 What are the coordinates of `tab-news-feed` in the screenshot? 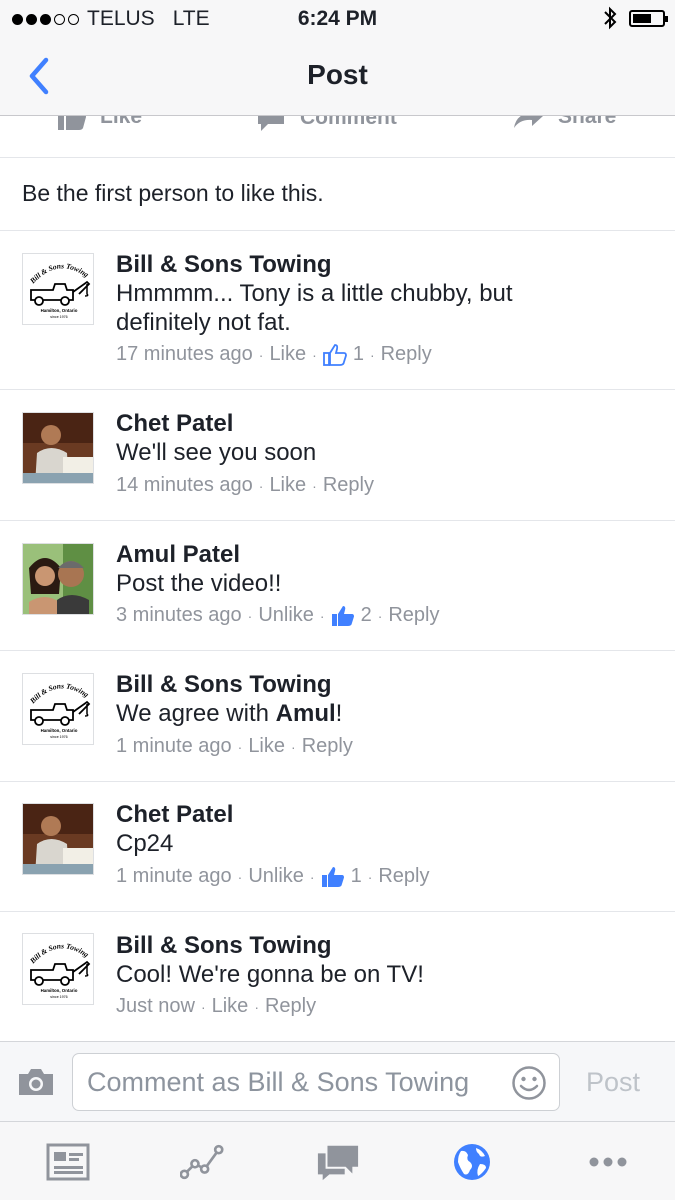 It's located at (68, 1162).